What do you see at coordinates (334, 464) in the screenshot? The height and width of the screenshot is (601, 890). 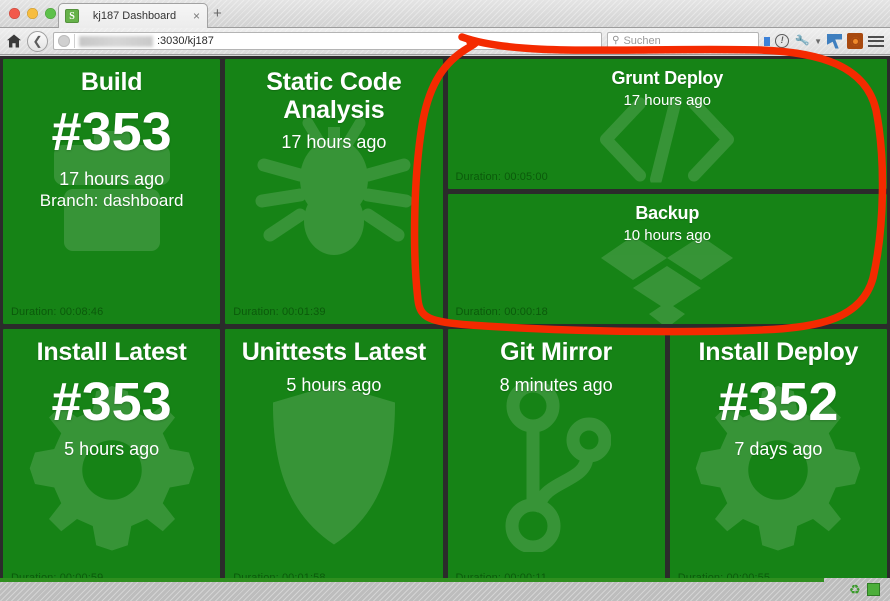 I see `shield-icon` at bounding box center [334, 464].